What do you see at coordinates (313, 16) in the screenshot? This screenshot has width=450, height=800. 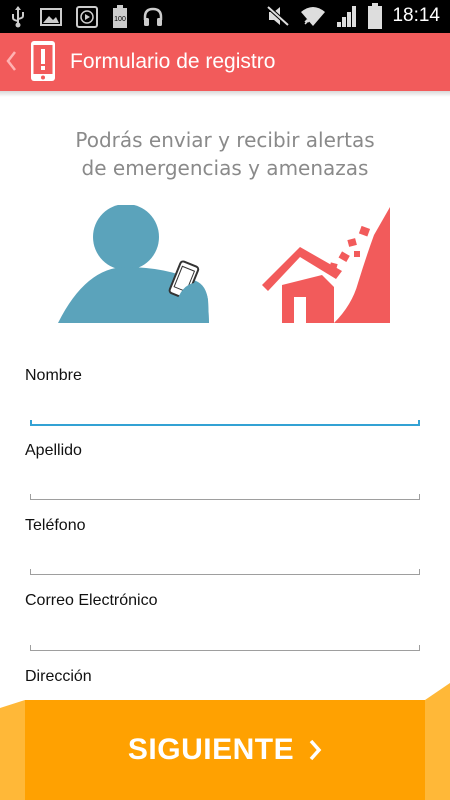 I see `wifi-icon` at bounding box center [313, 16].